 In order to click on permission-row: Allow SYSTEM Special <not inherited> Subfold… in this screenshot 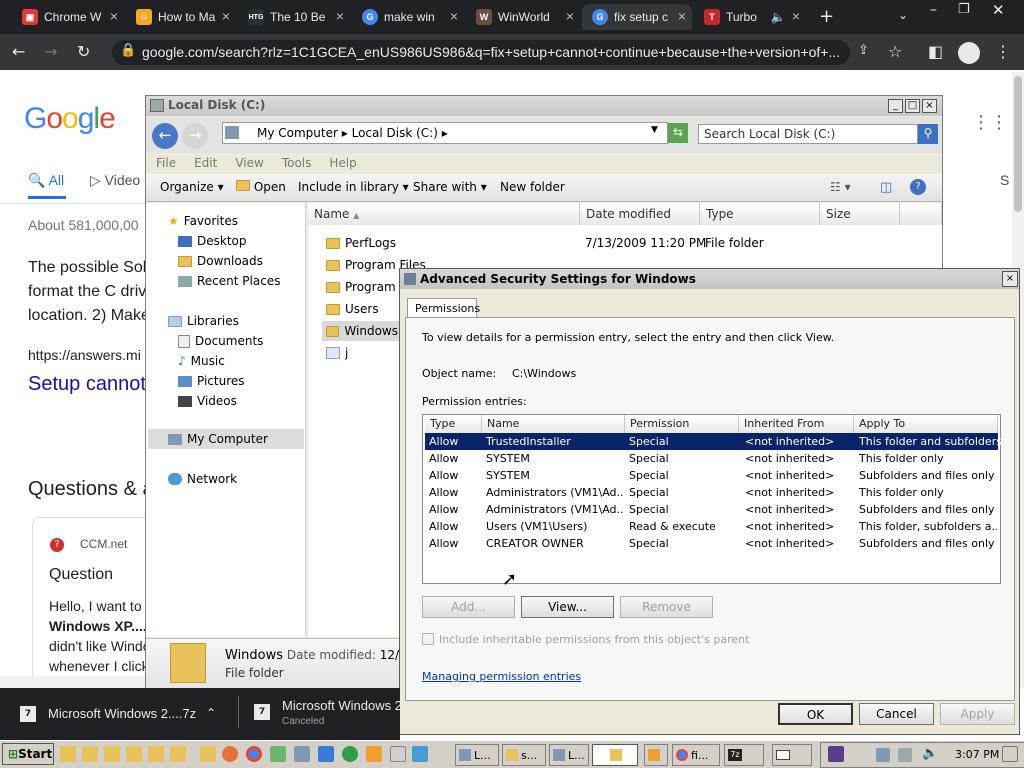, I will do `click(711, 475)`.